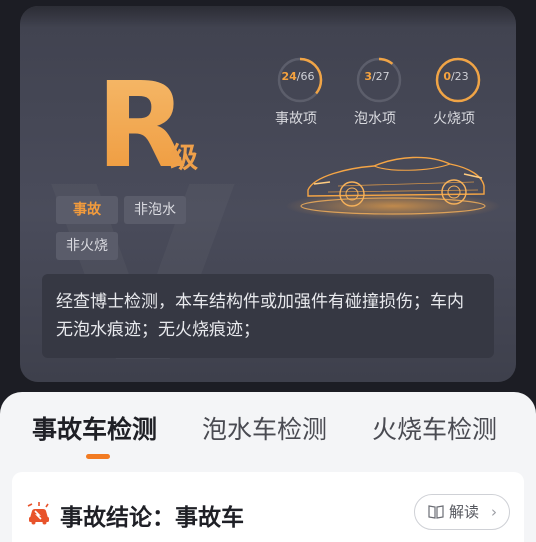 The image size is (536, 542). Describe the element at coordinates (184, 157) in the screenshot. I see `grade-suffix: 级` at that location.